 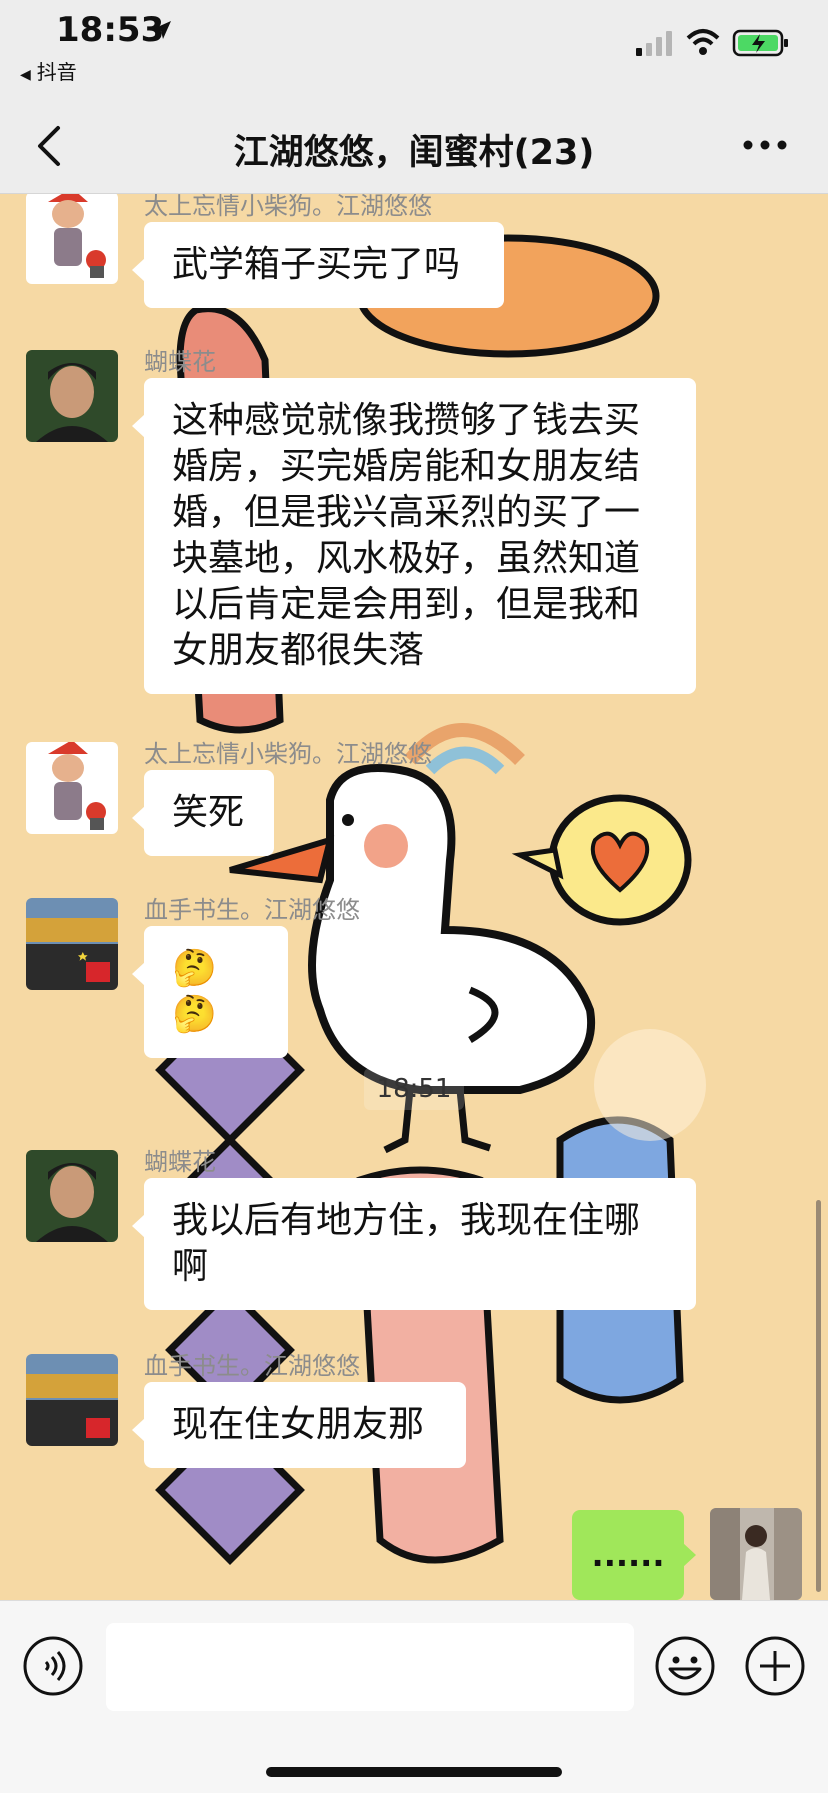 I want to click on sender-name: 太上忘情小柴狗。江湖悠悠, so click(x=288, y=754).